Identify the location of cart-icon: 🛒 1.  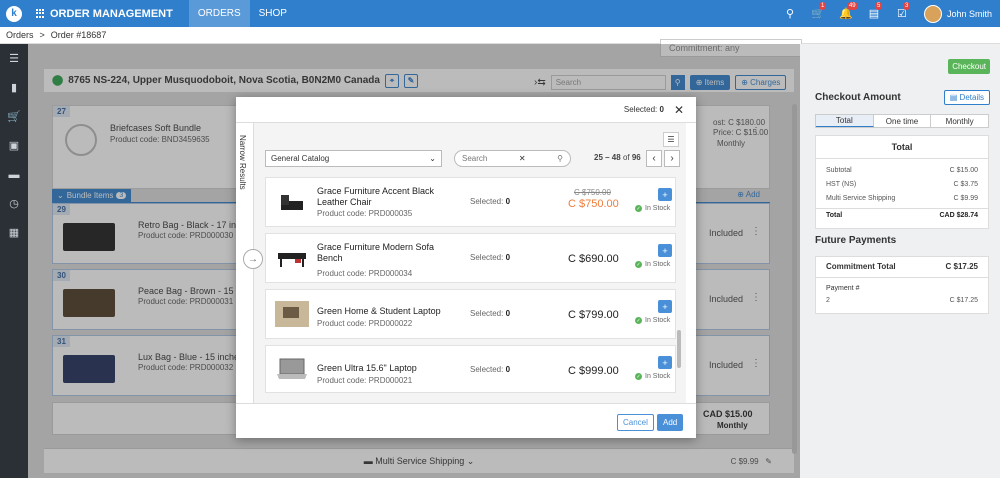
(819, 10).